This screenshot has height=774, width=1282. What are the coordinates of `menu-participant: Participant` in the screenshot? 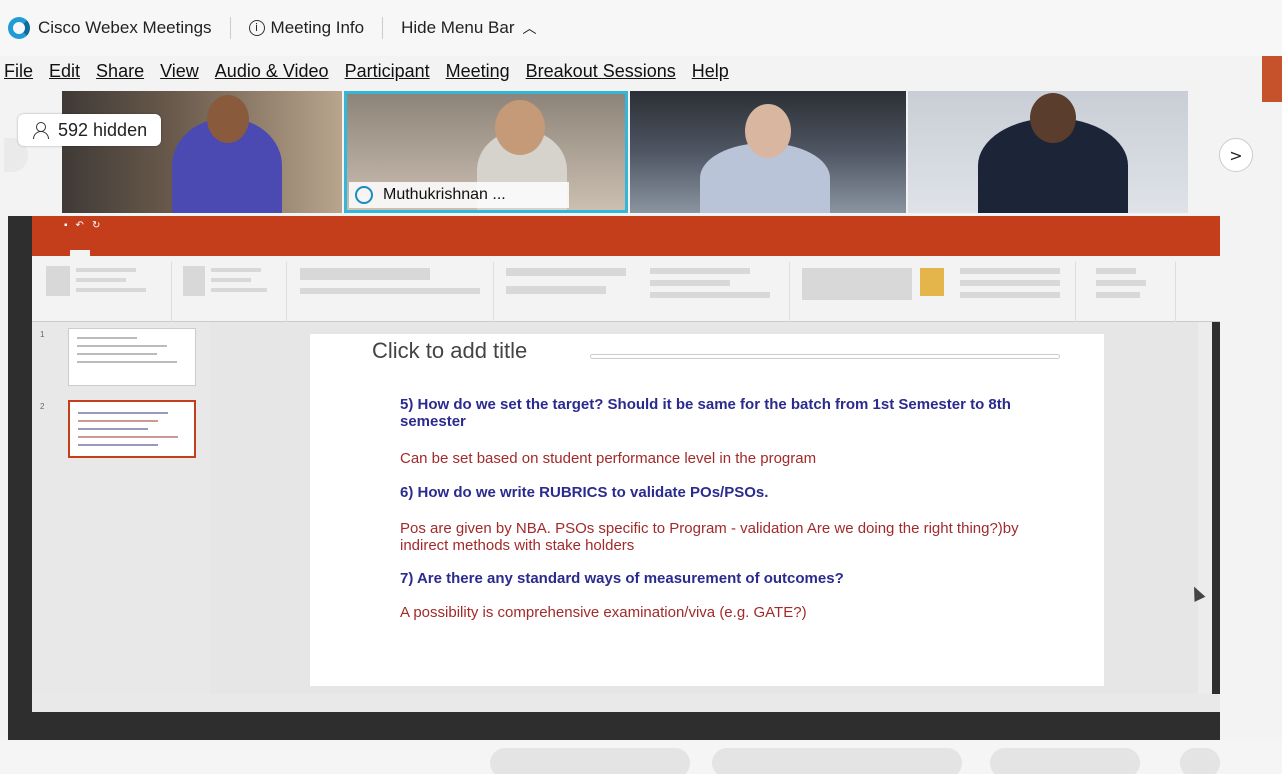 It's located at (387, 71).